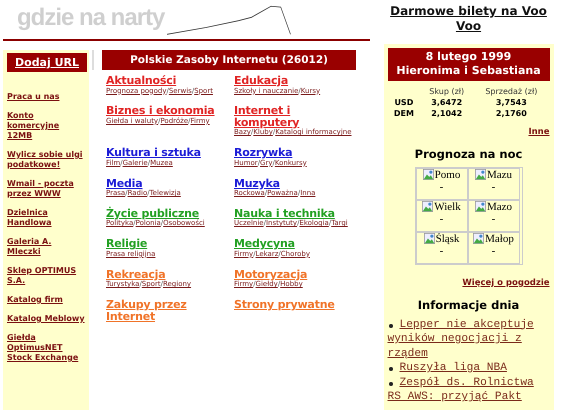 The image size is (567, 410). Describe the element at coordinates (294, 81) in the screenshot. I see `category-link: Edukacja` at that location.